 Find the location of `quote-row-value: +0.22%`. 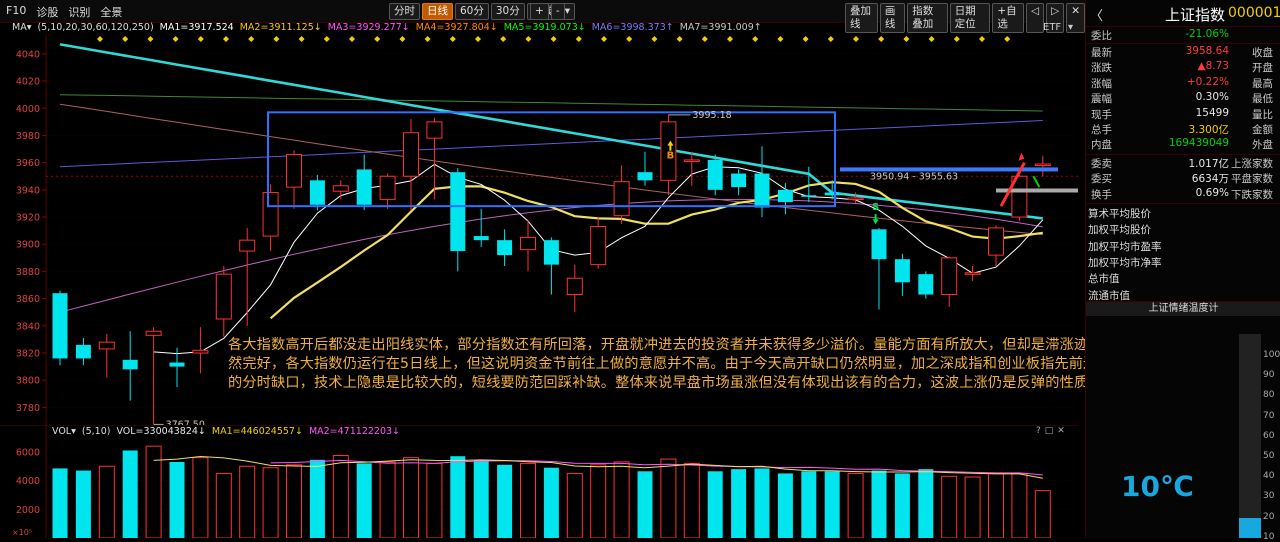

quote-row-value: +0.22% is located at coordinates (1207, 81).